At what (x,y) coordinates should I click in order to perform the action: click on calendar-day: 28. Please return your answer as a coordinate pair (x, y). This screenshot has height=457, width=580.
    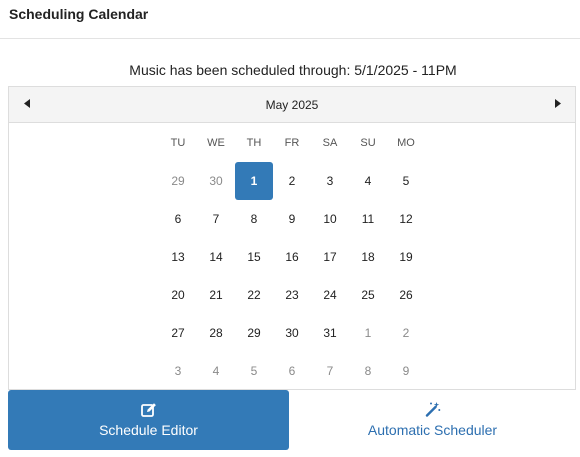
    Looking at the image, I should click on (216, 333).